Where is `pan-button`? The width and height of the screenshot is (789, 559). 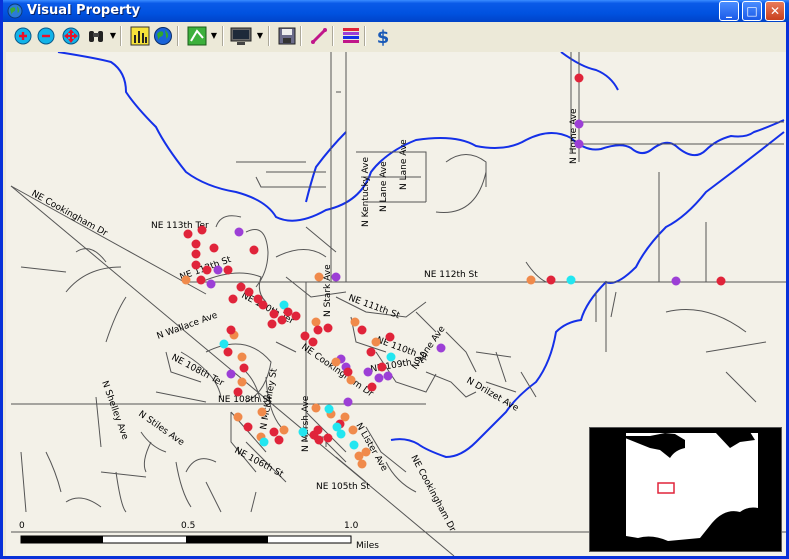 pan-button is located at coordinates (71, 36).